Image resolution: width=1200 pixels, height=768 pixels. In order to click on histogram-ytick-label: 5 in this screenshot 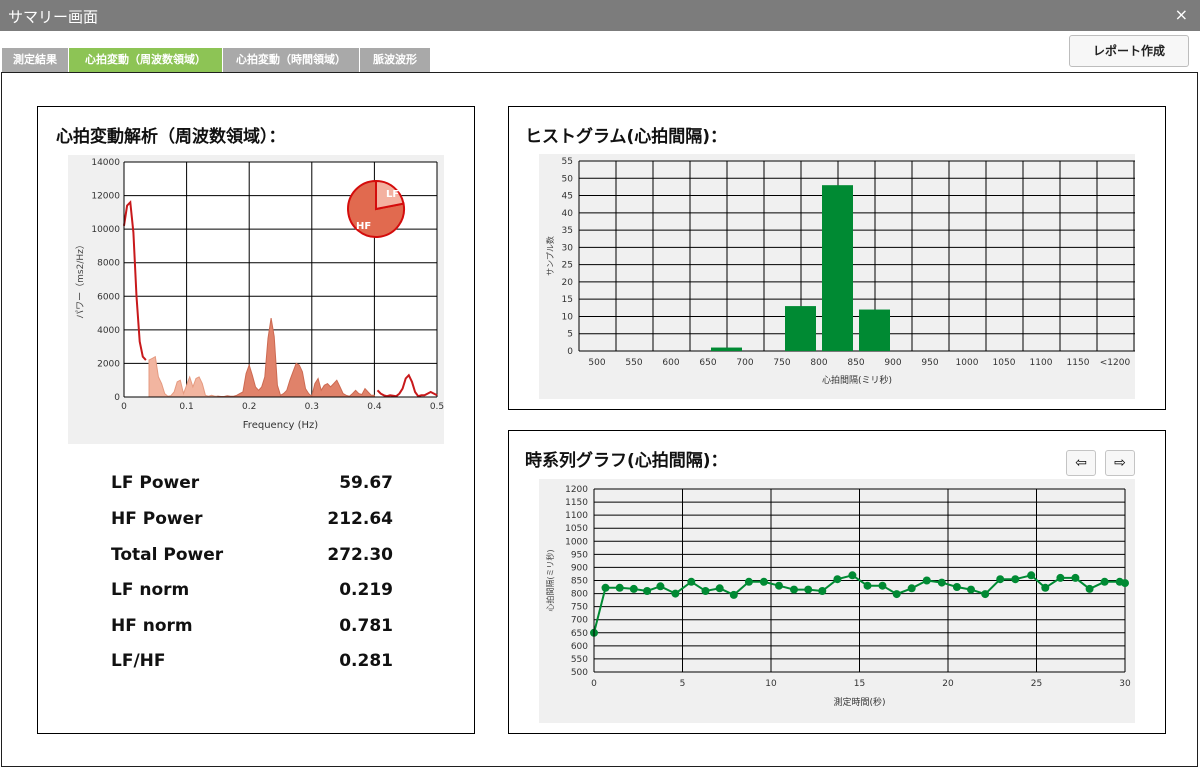, I will do `click(570, 335)`.